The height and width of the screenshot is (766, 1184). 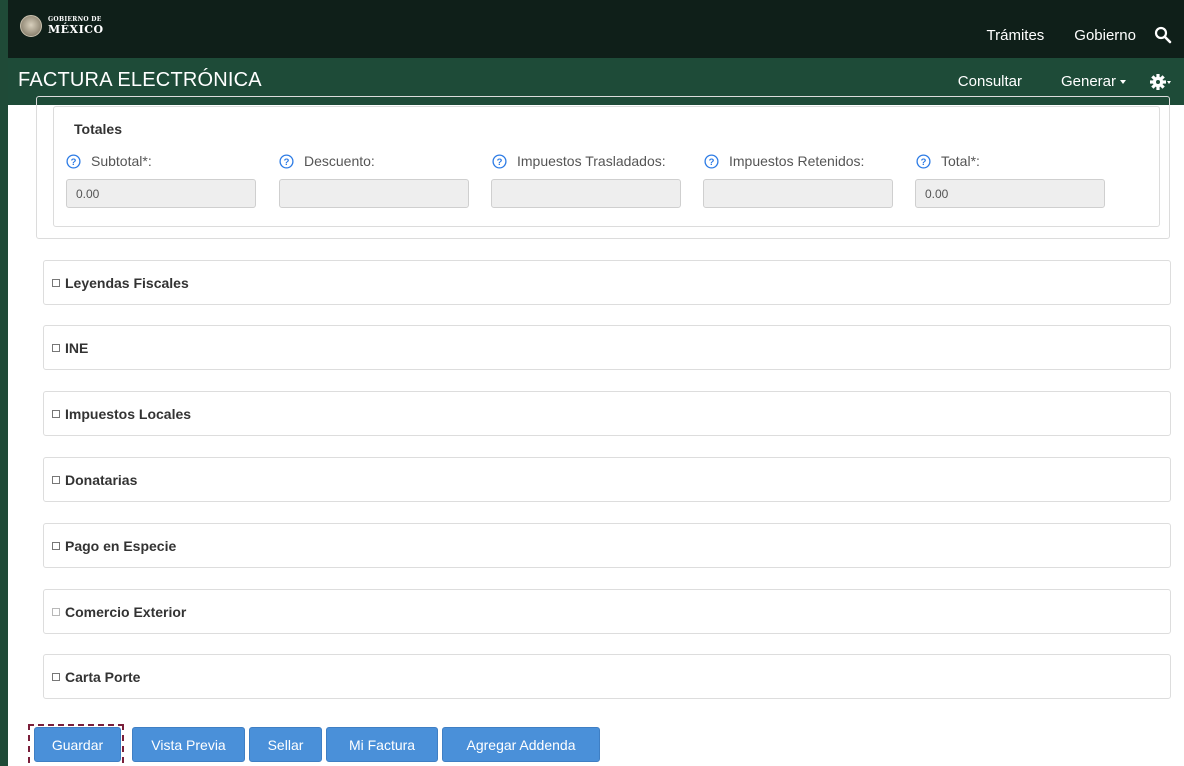 What do you see at coordinates (521, 744) in the screenshot?
I see `agregar-addenda-button: Agregar Addenda` at bounding box center [521, 744].